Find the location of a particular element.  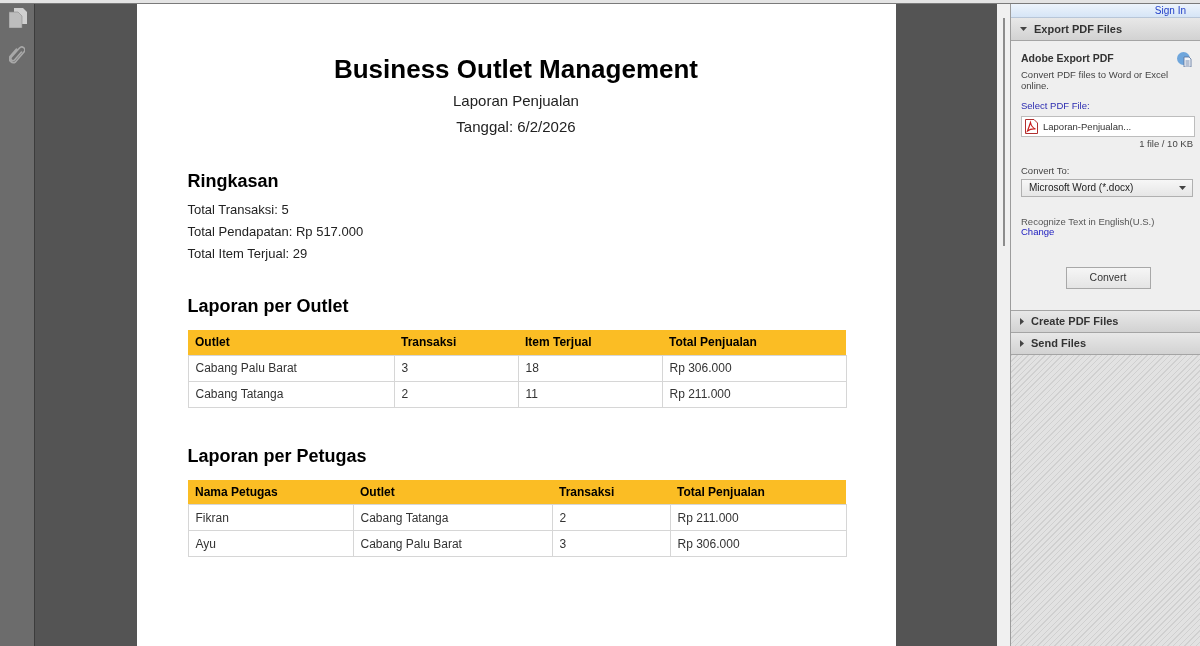

document-export-icon is located at coordinates (1184, 59).